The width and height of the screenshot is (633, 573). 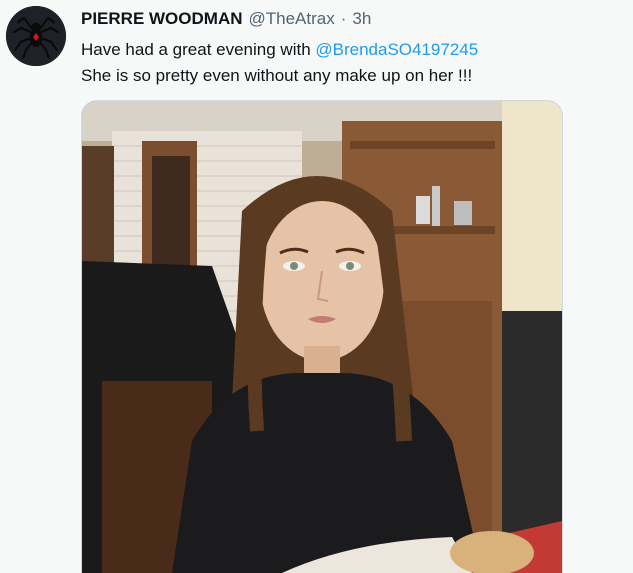 What do you see at coordinates (292, 19) in the screenshot?
I see `author-handle: @TheAtrax` at bounding box center [292, 19].